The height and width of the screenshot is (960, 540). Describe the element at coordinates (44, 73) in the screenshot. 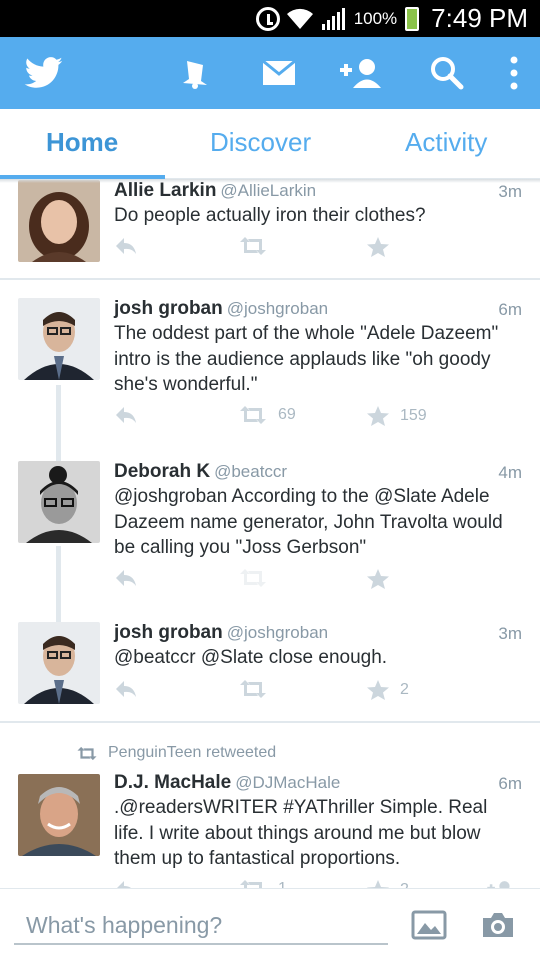

I see `twitter-bird-icon` at that location.